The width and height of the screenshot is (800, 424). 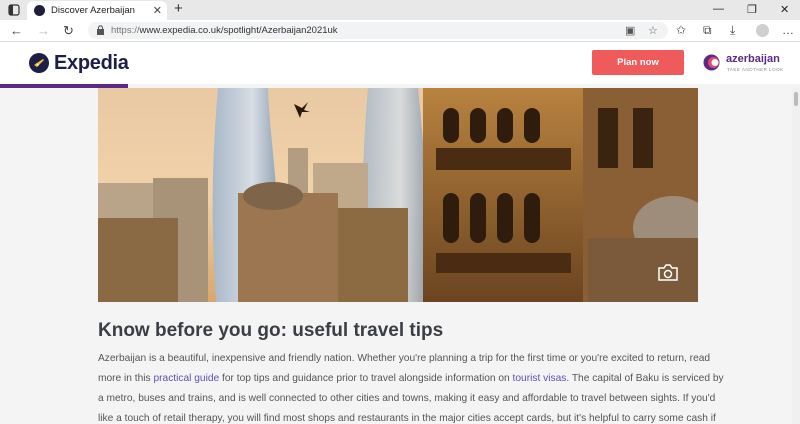 I want to click on azerbaijan-name: azerbaijan, so click(x=753, y=59).